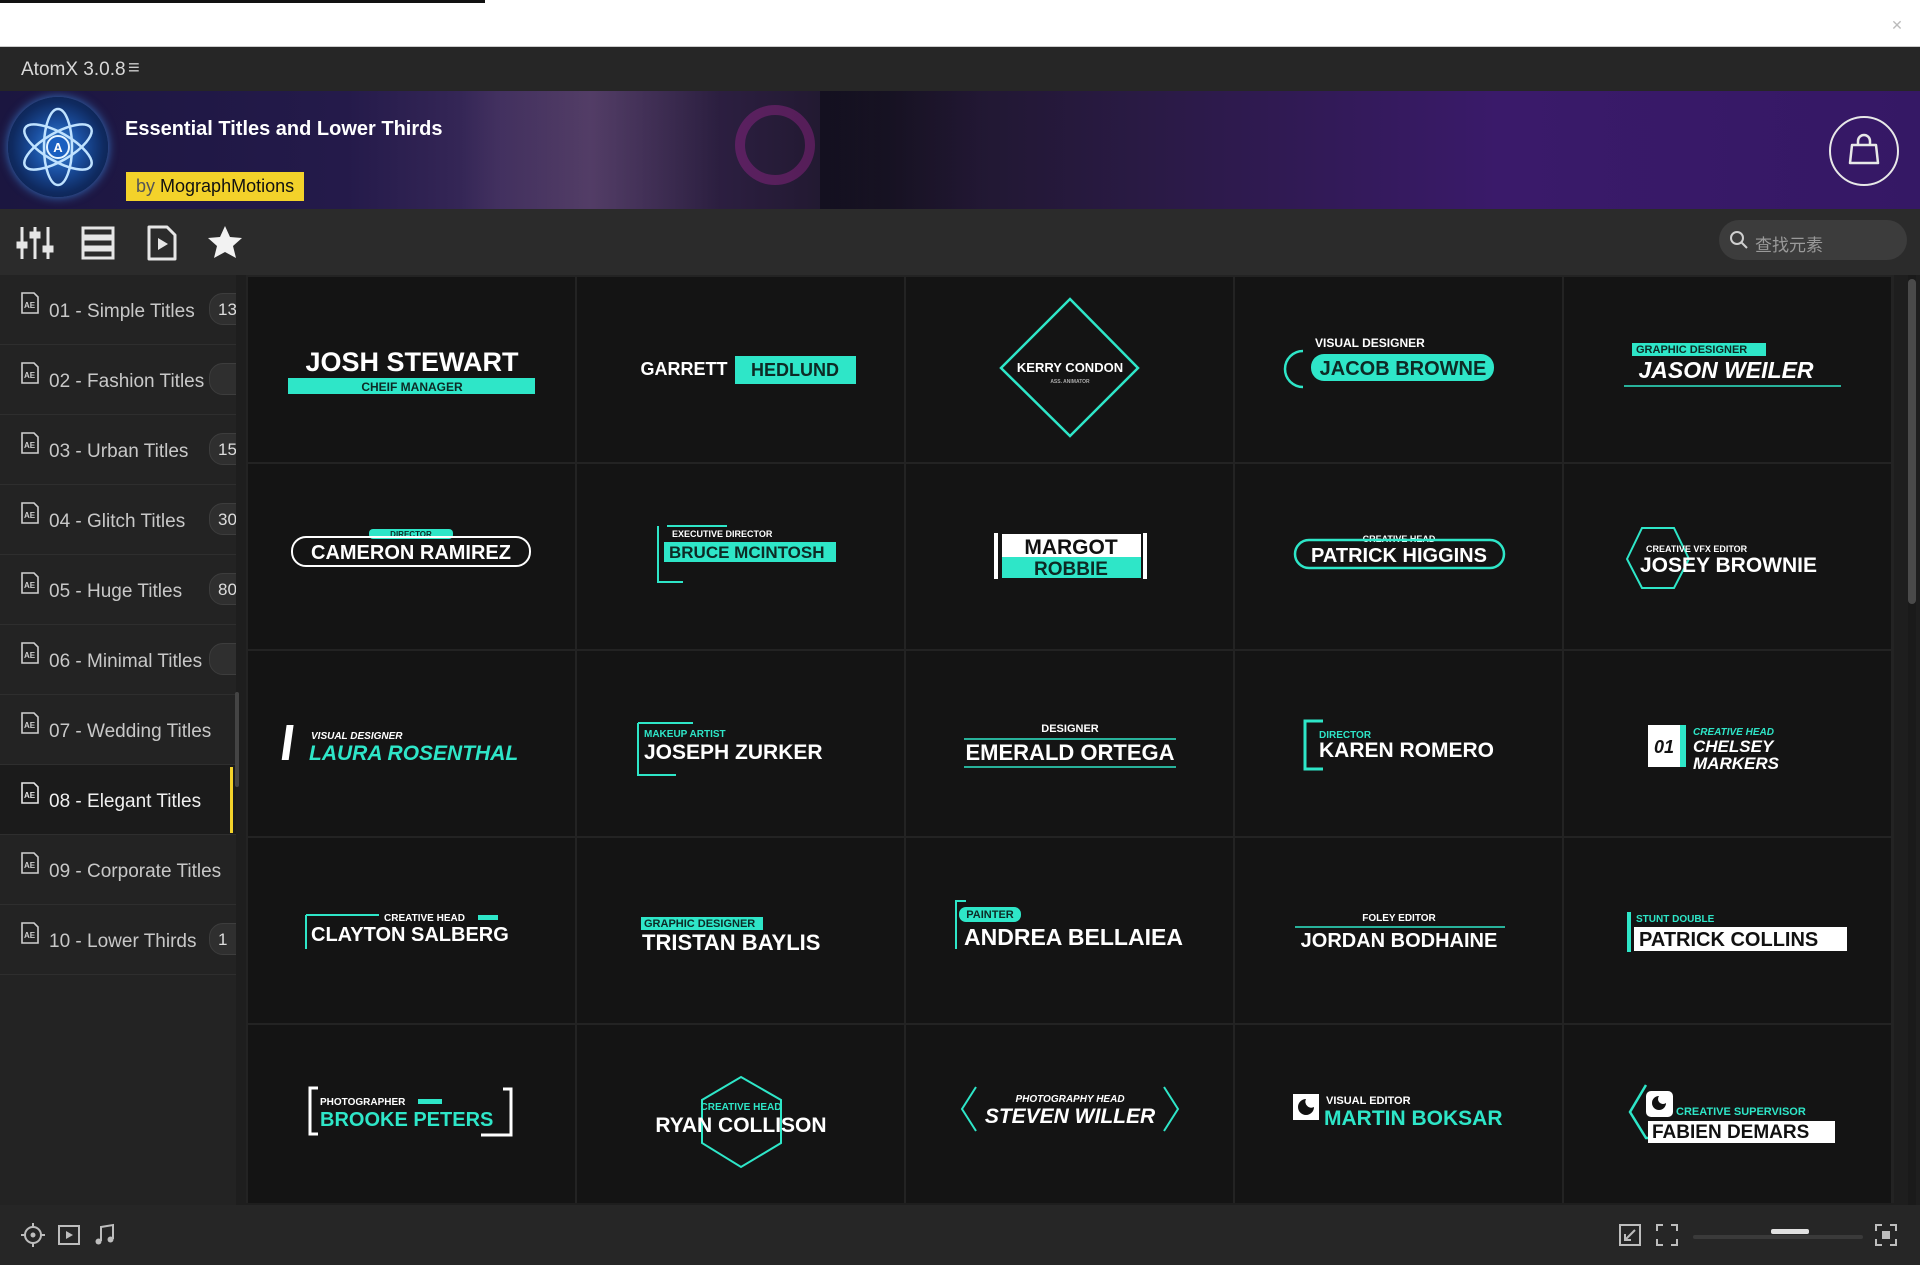 This screenshot has width=1920, height=1265. I want to click on list-view-icon, so click(98, 243).